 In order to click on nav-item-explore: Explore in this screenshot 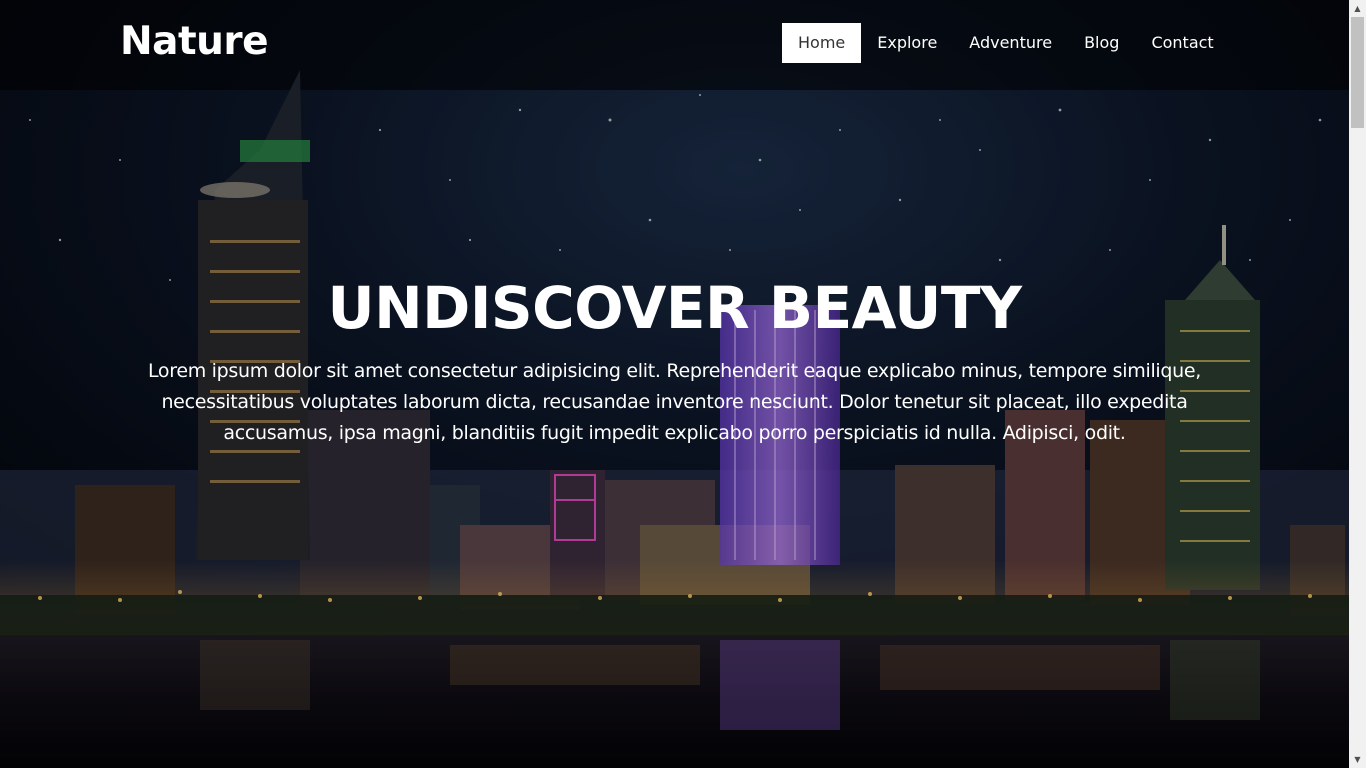, I will do `click(907, 43)`.